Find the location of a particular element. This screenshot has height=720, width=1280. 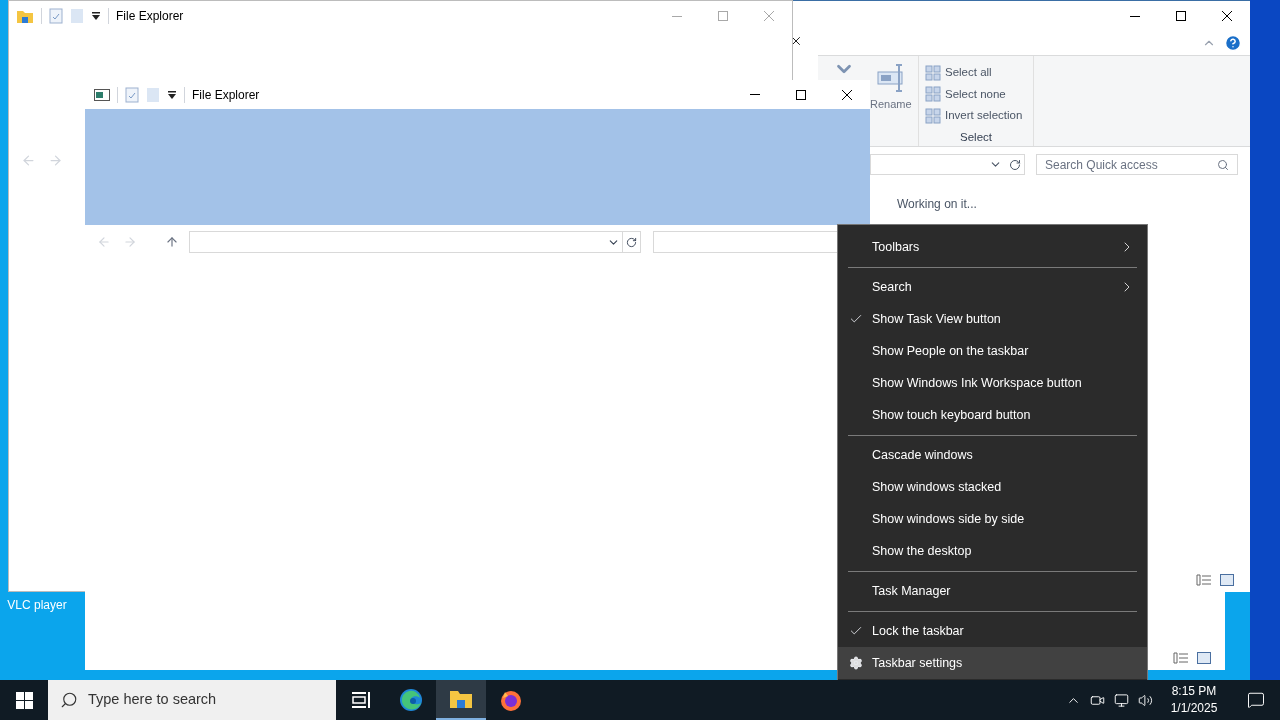

notification-icon is located at coordinates (1256, 700).